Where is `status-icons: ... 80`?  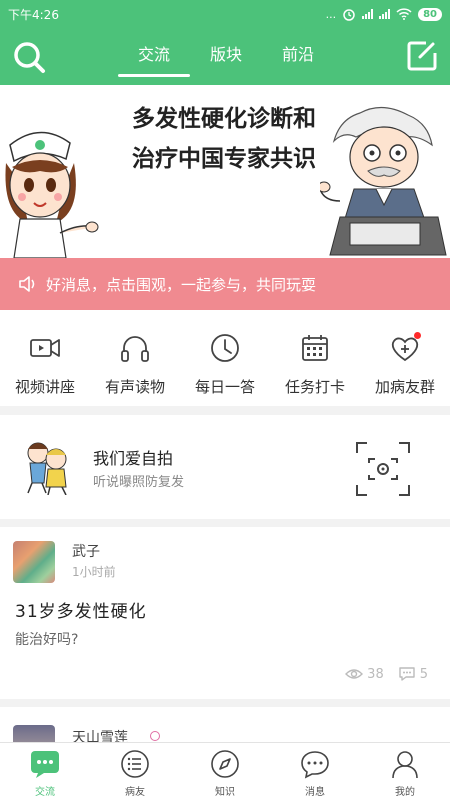
status-icons: ... 80 is located at coordinates (384, 14).